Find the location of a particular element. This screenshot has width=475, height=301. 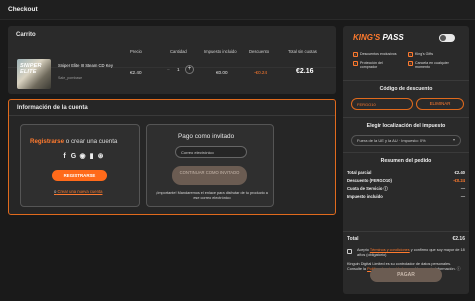

kings-pass-logo: KING'S PASS is located at coordinates (378, 37).